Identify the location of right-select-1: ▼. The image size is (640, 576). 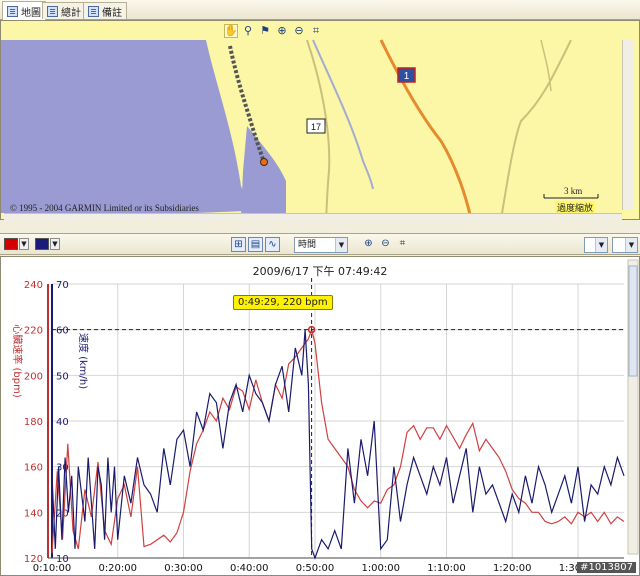
(596, 245).